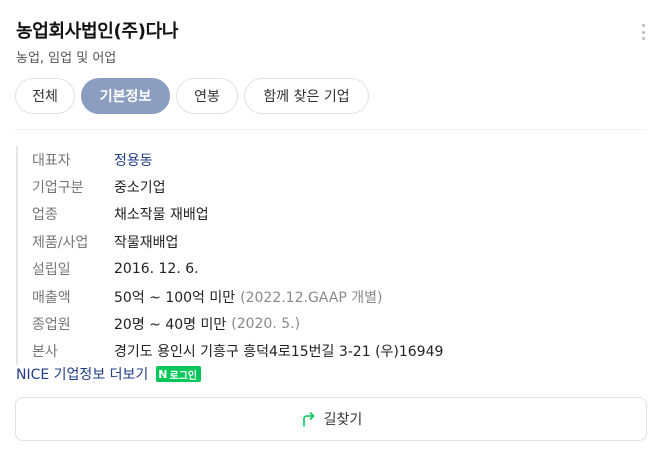 Image resolution: width=655 pixels, height=456 pixels. I want to click on info-row-industry: 업종 채소작물 재배업, so click(334, 214).